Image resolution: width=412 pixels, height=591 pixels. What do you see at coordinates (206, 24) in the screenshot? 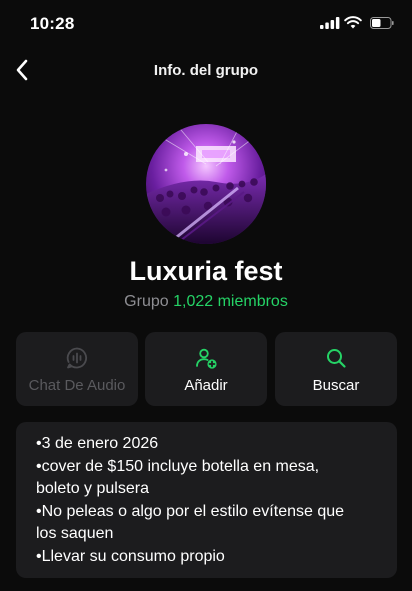
I see `status-bar: 10:28` at bounding box center [206, 24].